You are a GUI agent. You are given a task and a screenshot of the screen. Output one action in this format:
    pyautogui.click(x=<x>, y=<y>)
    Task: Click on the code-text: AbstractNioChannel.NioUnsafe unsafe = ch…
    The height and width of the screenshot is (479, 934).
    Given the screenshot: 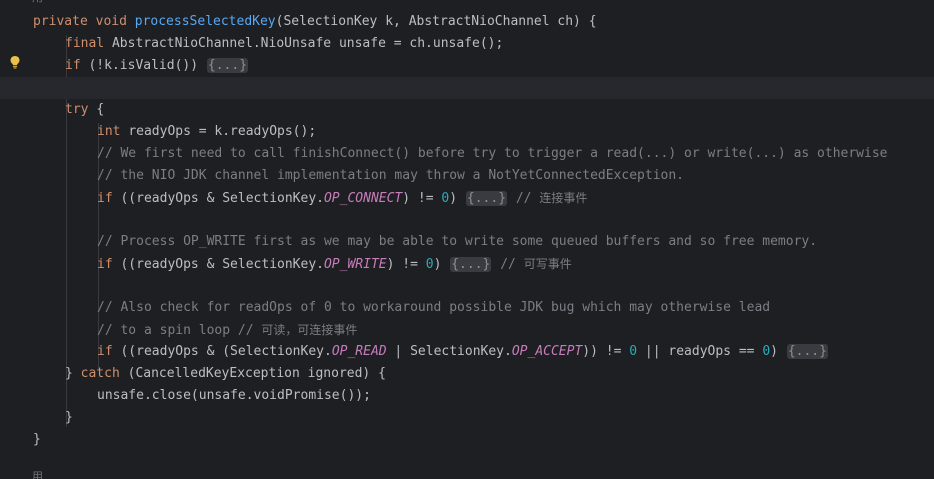 What is the action you would take?
    pyautogui.click(x=307, y=43)
    